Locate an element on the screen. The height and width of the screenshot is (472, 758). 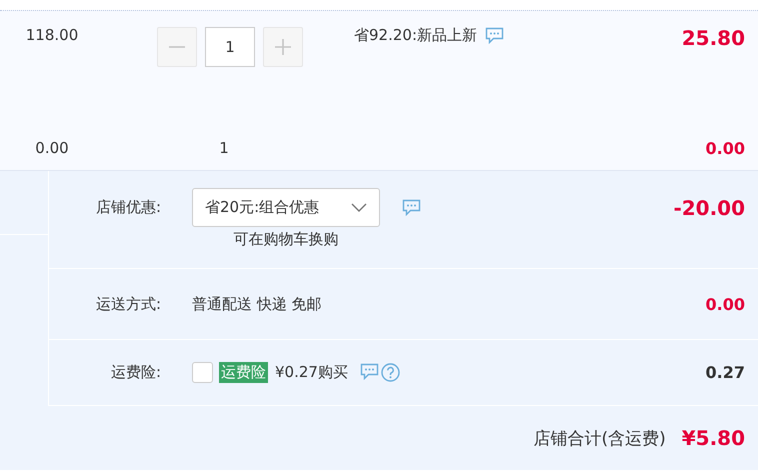
subtotal: 0.00 is located at coordinates (725, 148).